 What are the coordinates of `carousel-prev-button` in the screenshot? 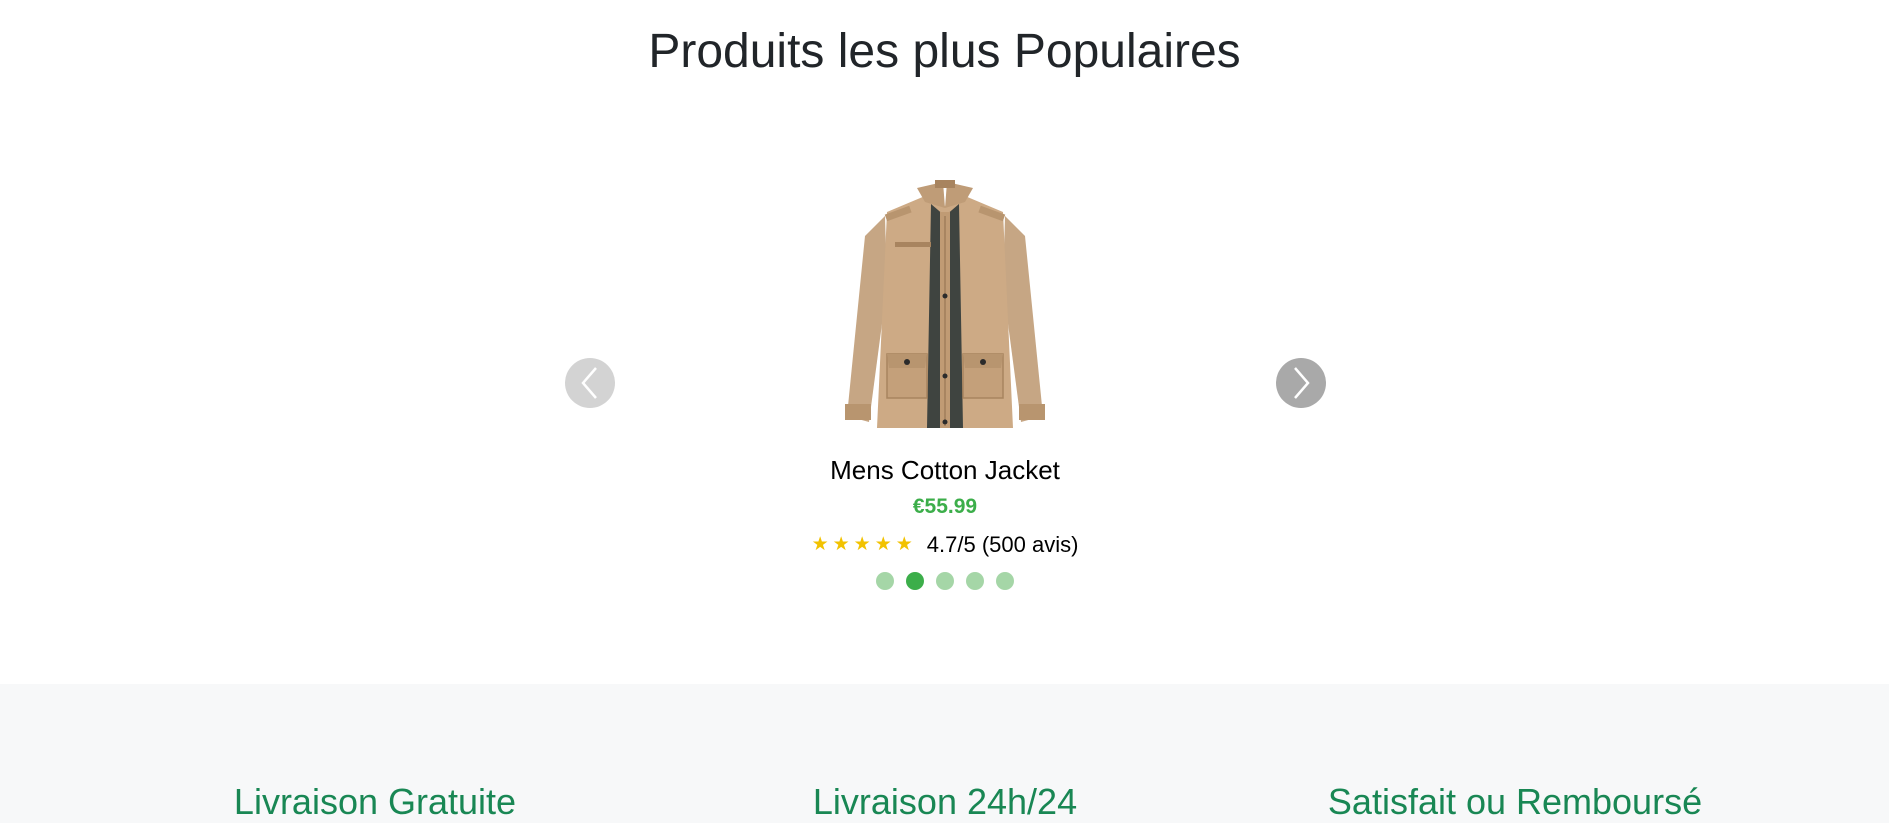 It's located at (590, 383).